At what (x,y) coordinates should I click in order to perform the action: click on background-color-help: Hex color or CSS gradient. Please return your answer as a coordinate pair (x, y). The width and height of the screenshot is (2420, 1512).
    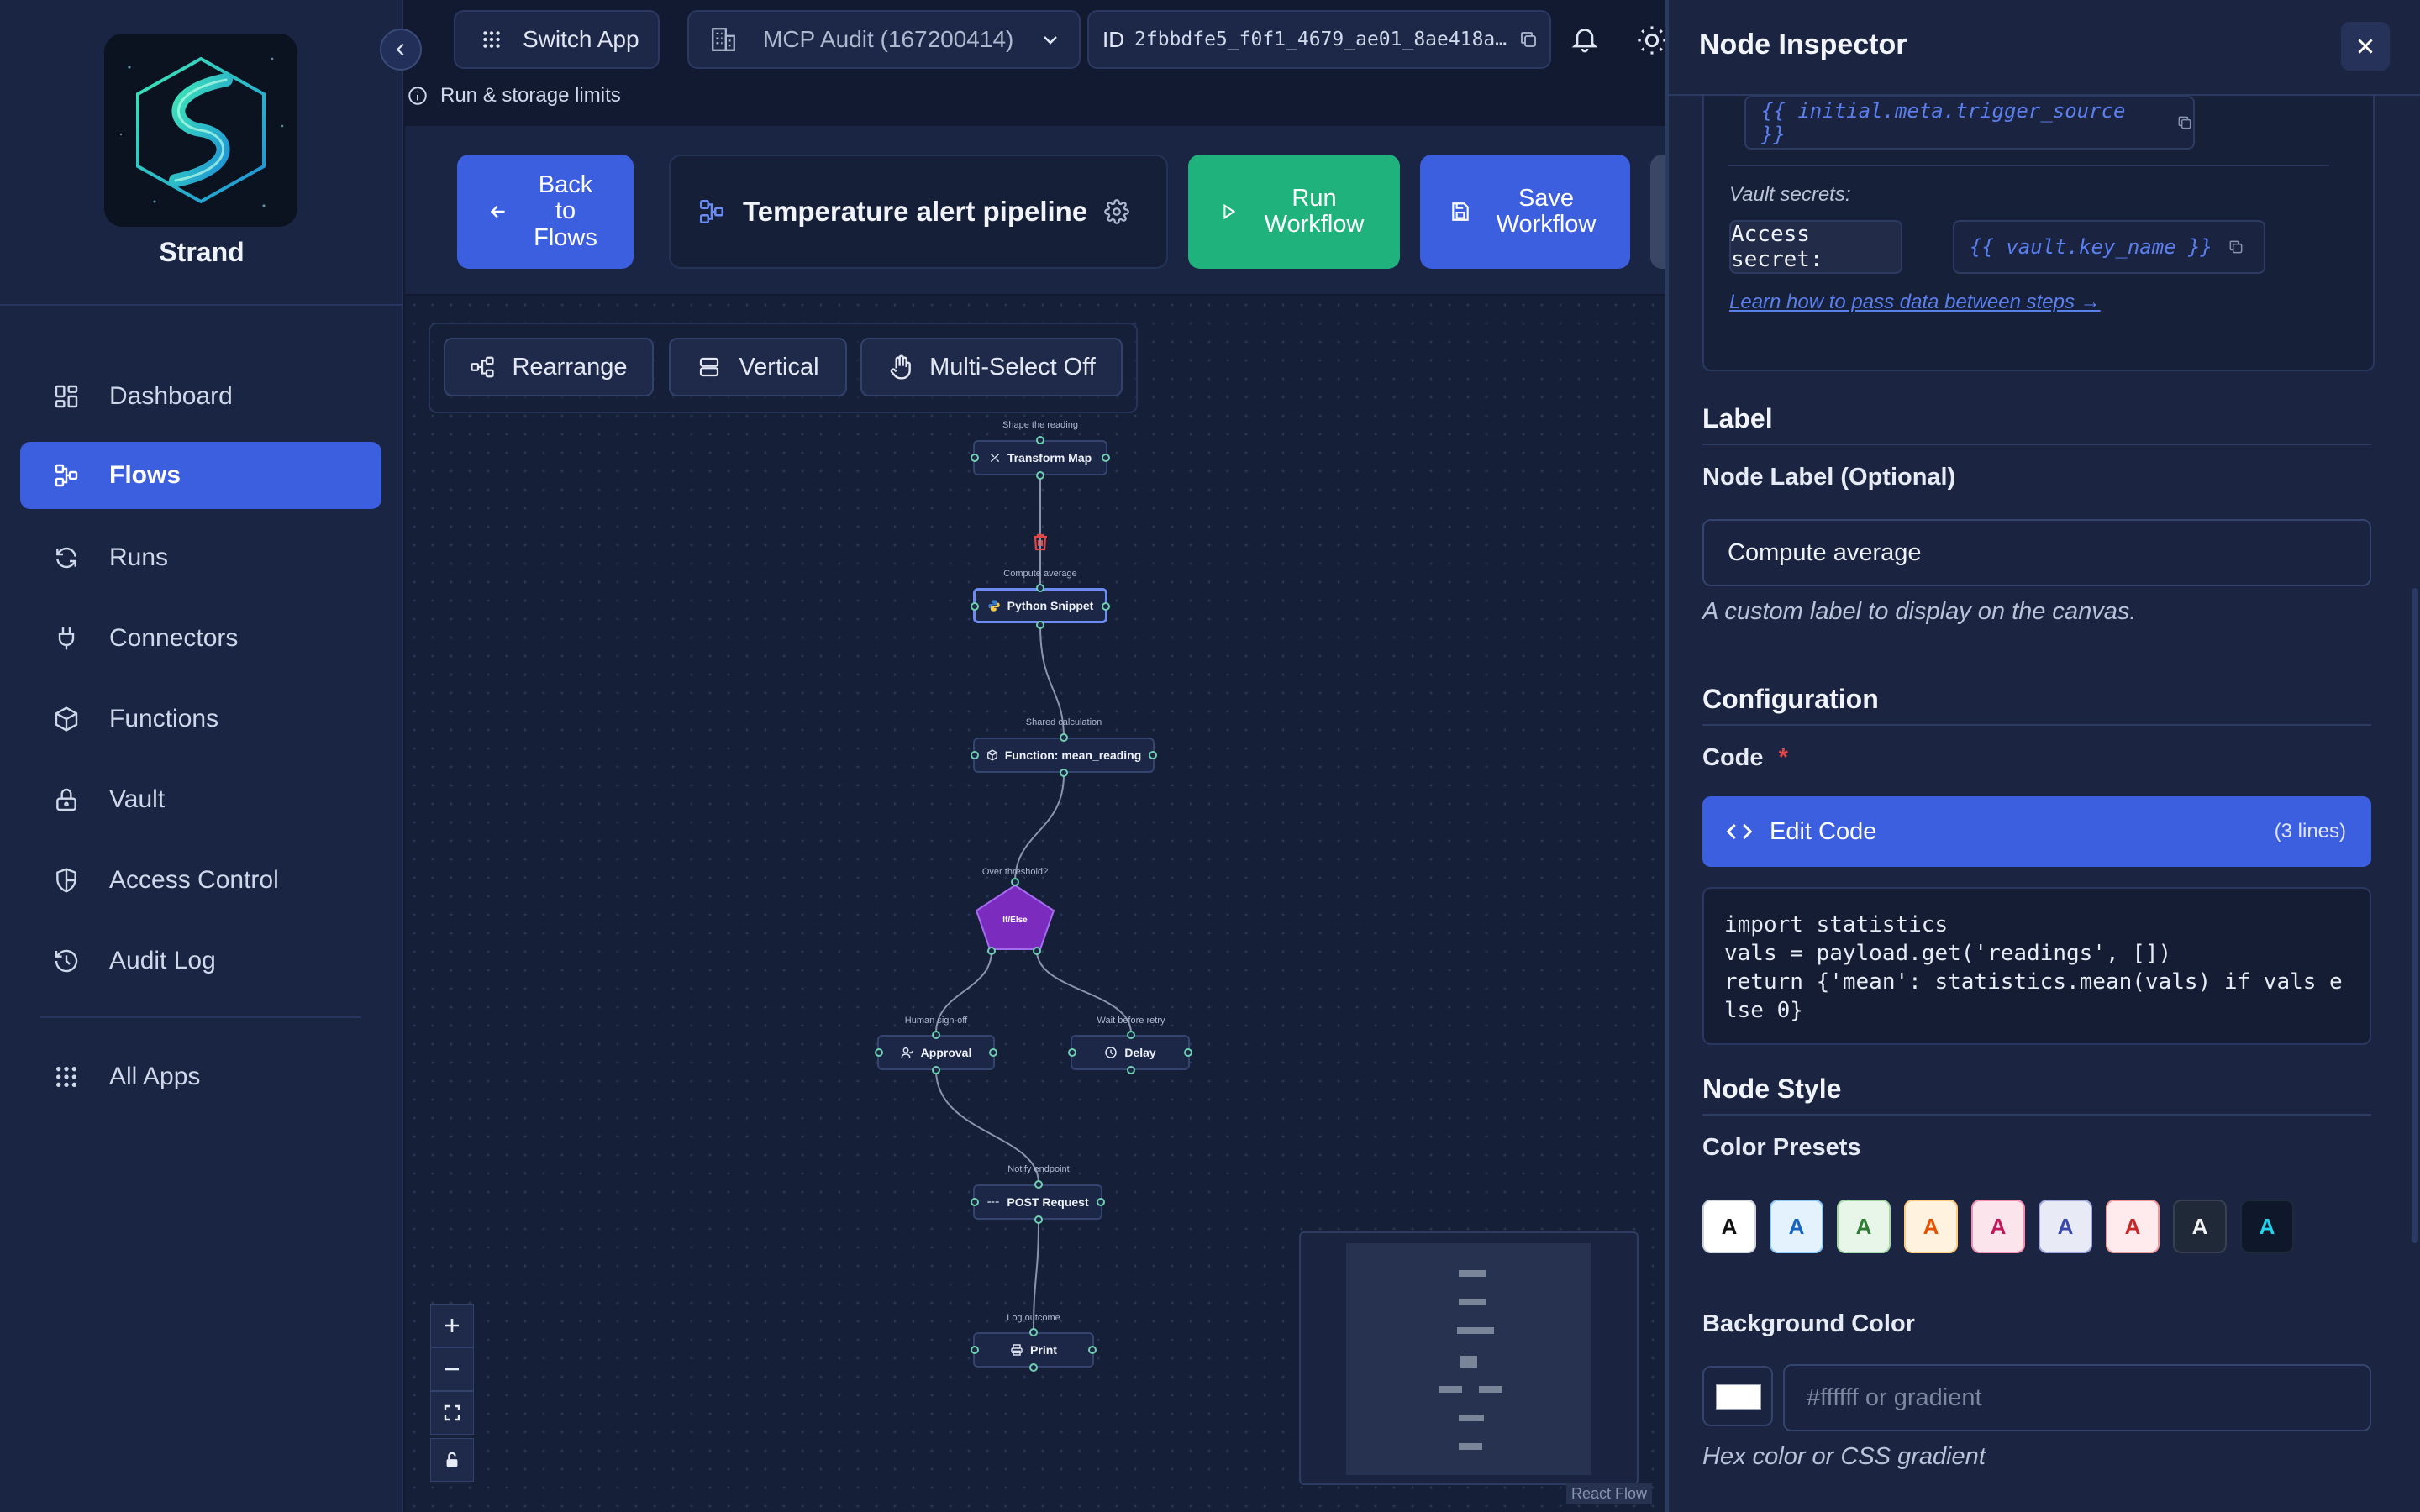
    Looking at the image, I should click on (1844, 1456).